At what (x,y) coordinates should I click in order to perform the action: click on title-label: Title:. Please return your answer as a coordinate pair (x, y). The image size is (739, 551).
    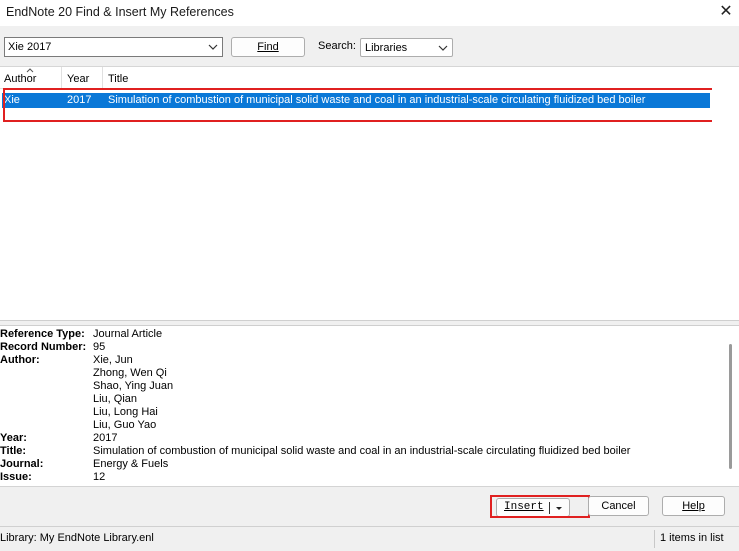
    Looking at the image, I should click on (13, 451).